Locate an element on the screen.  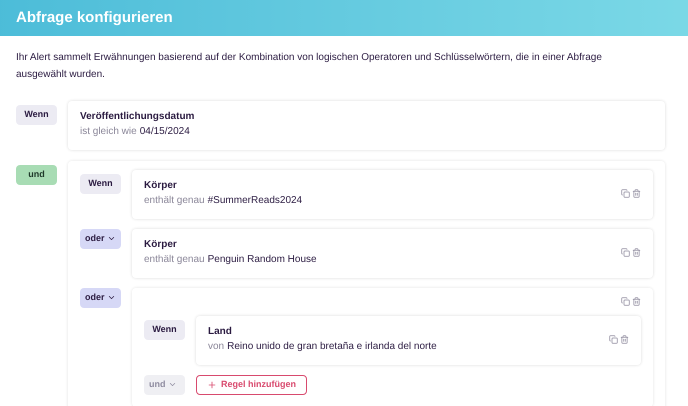
operator-badge: und is located at coordinates (36, 174).